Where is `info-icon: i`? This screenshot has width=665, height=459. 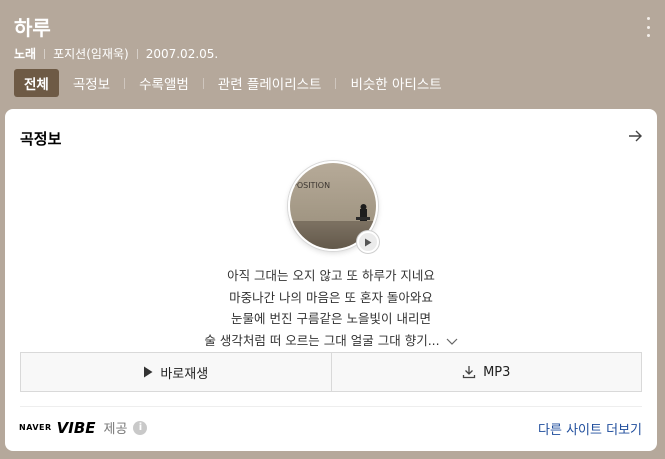 info-icon: i is located at coordinates (140, 427).